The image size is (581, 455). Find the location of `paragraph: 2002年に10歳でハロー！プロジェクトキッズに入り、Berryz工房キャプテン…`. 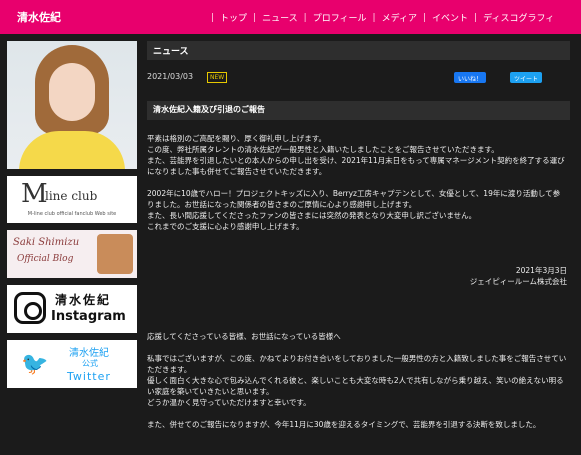

paragraph: 2002年に10歳でハロー！プロジェクトキッズに入り、Berryz工房キャプテン… is located at coordinates (354, 199).